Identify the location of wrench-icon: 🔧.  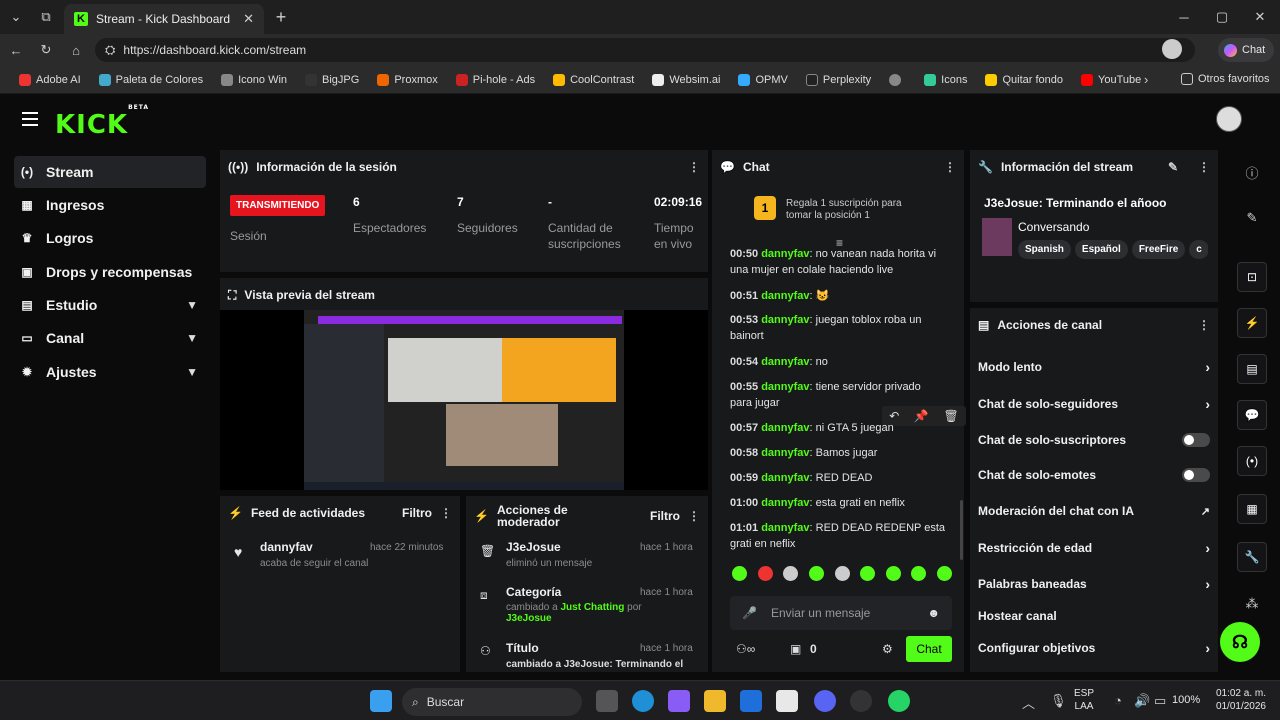
(1252, 557).